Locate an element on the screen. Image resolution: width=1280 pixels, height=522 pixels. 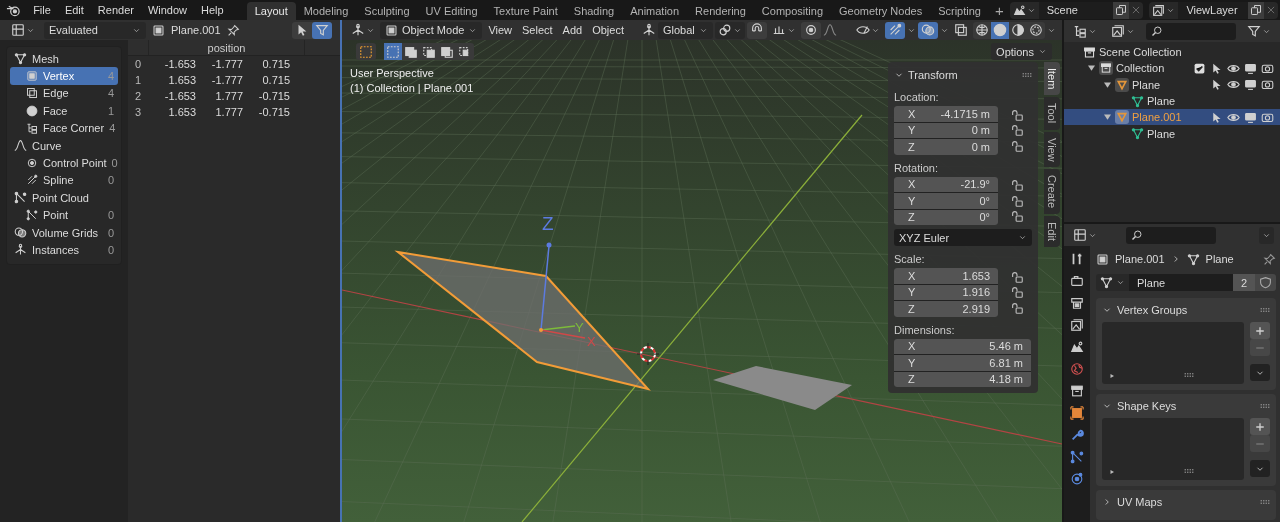
falloff-curve-icon is located at coordinates (829, 30).